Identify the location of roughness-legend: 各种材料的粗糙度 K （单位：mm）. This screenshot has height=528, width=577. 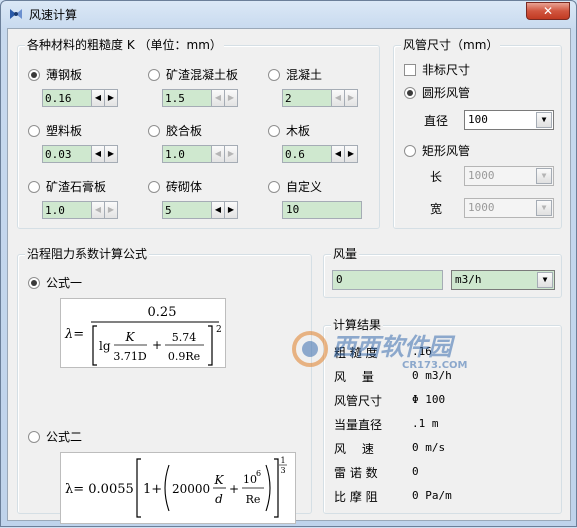
(124, 45).